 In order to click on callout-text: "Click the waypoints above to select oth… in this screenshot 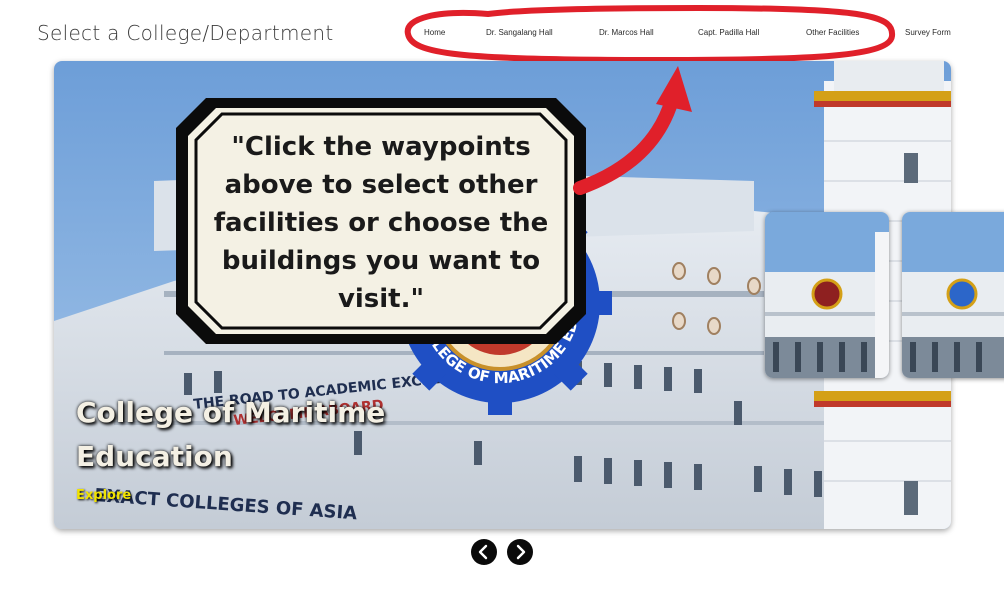, I will do `click(381, 223)`.